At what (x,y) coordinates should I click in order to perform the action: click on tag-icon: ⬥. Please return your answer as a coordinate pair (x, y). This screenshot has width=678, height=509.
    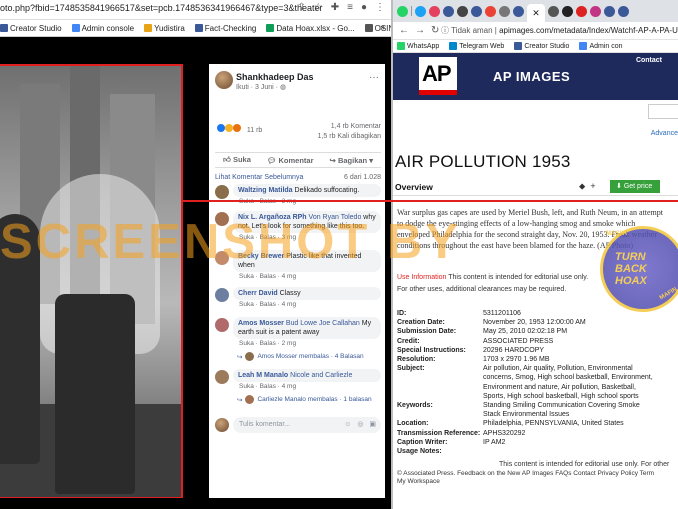
    Looking at the image, I should click on (584, 186).